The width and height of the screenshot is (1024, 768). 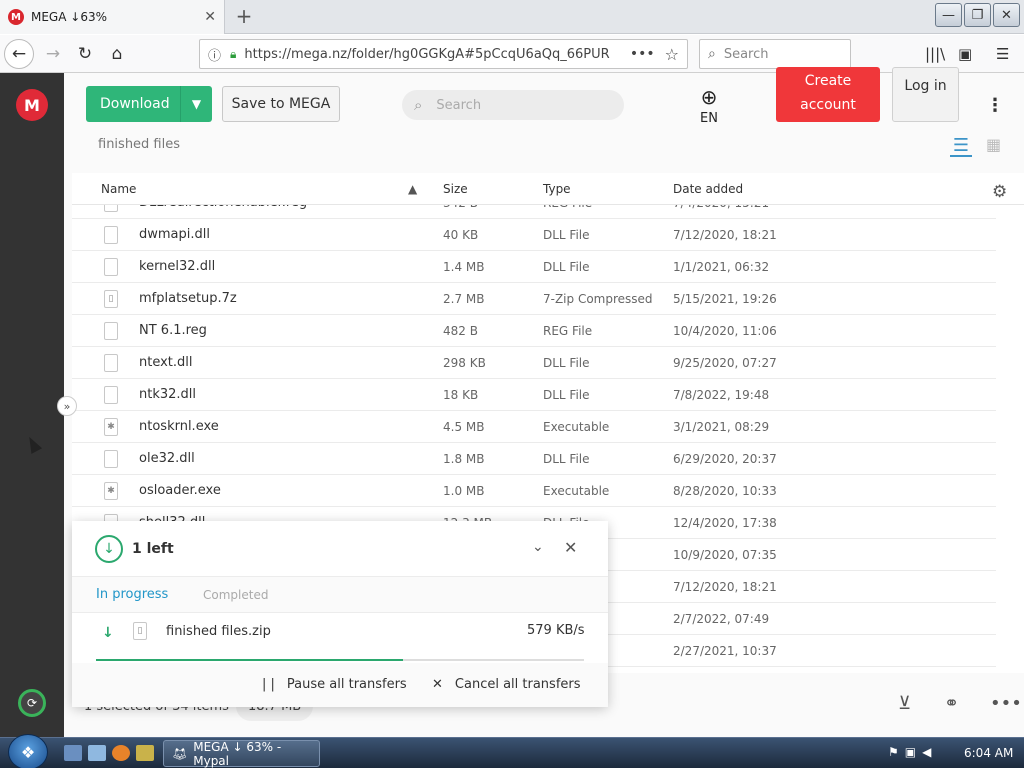 I want to click on mega-search-input: ⌕ Search, so click(x=513, y=105).